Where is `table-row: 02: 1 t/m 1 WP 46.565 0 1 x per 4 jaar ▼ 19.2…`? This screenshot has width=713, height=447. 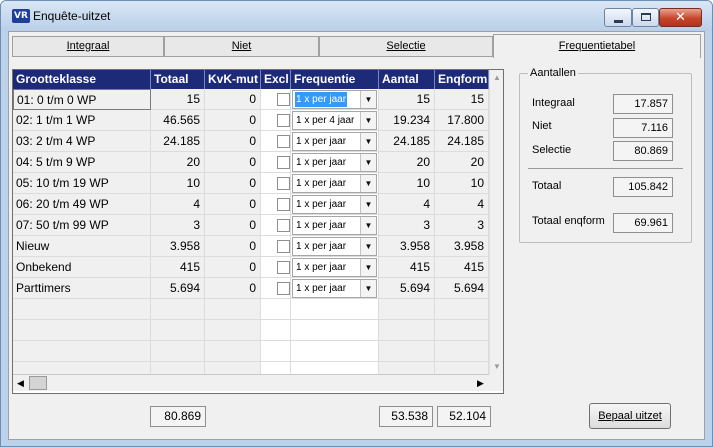
table-row: 02: 1 t/m 1 WP 46.565 0 1 x per 4 jaar ▼ 19.2… is located at coordinates (251, 120).